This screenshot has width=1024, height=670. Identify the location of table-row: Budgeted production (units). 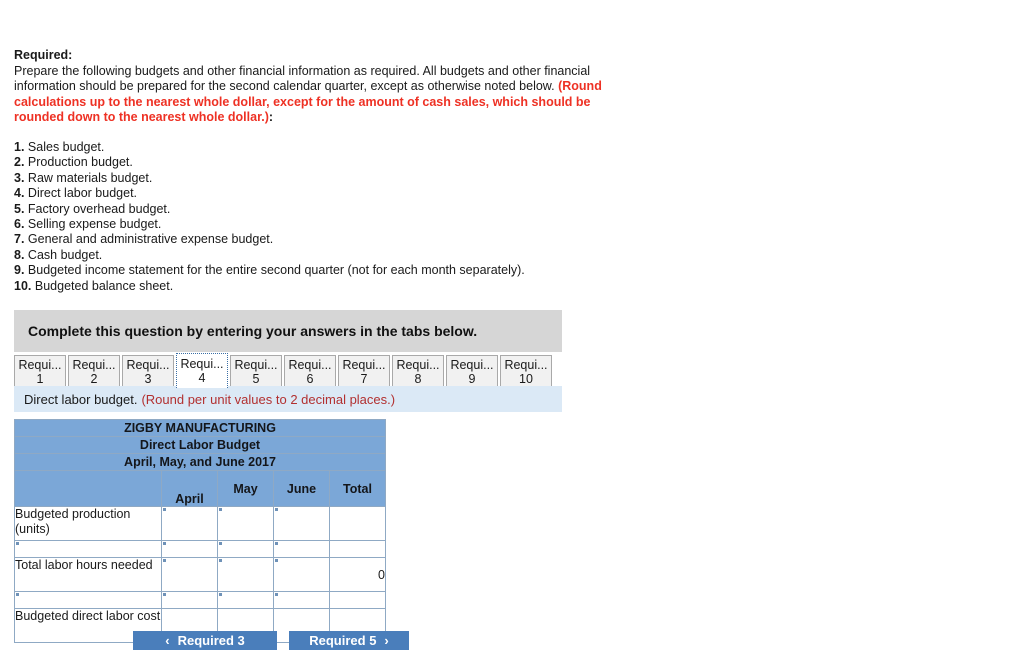
(200, 523).